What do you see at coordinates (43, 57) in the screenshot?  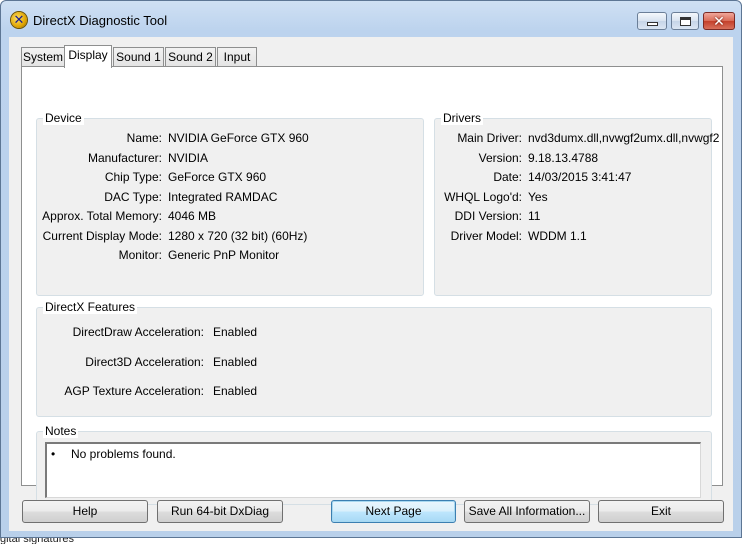 I see `tab-system: System` at bounding box center [43, 57].